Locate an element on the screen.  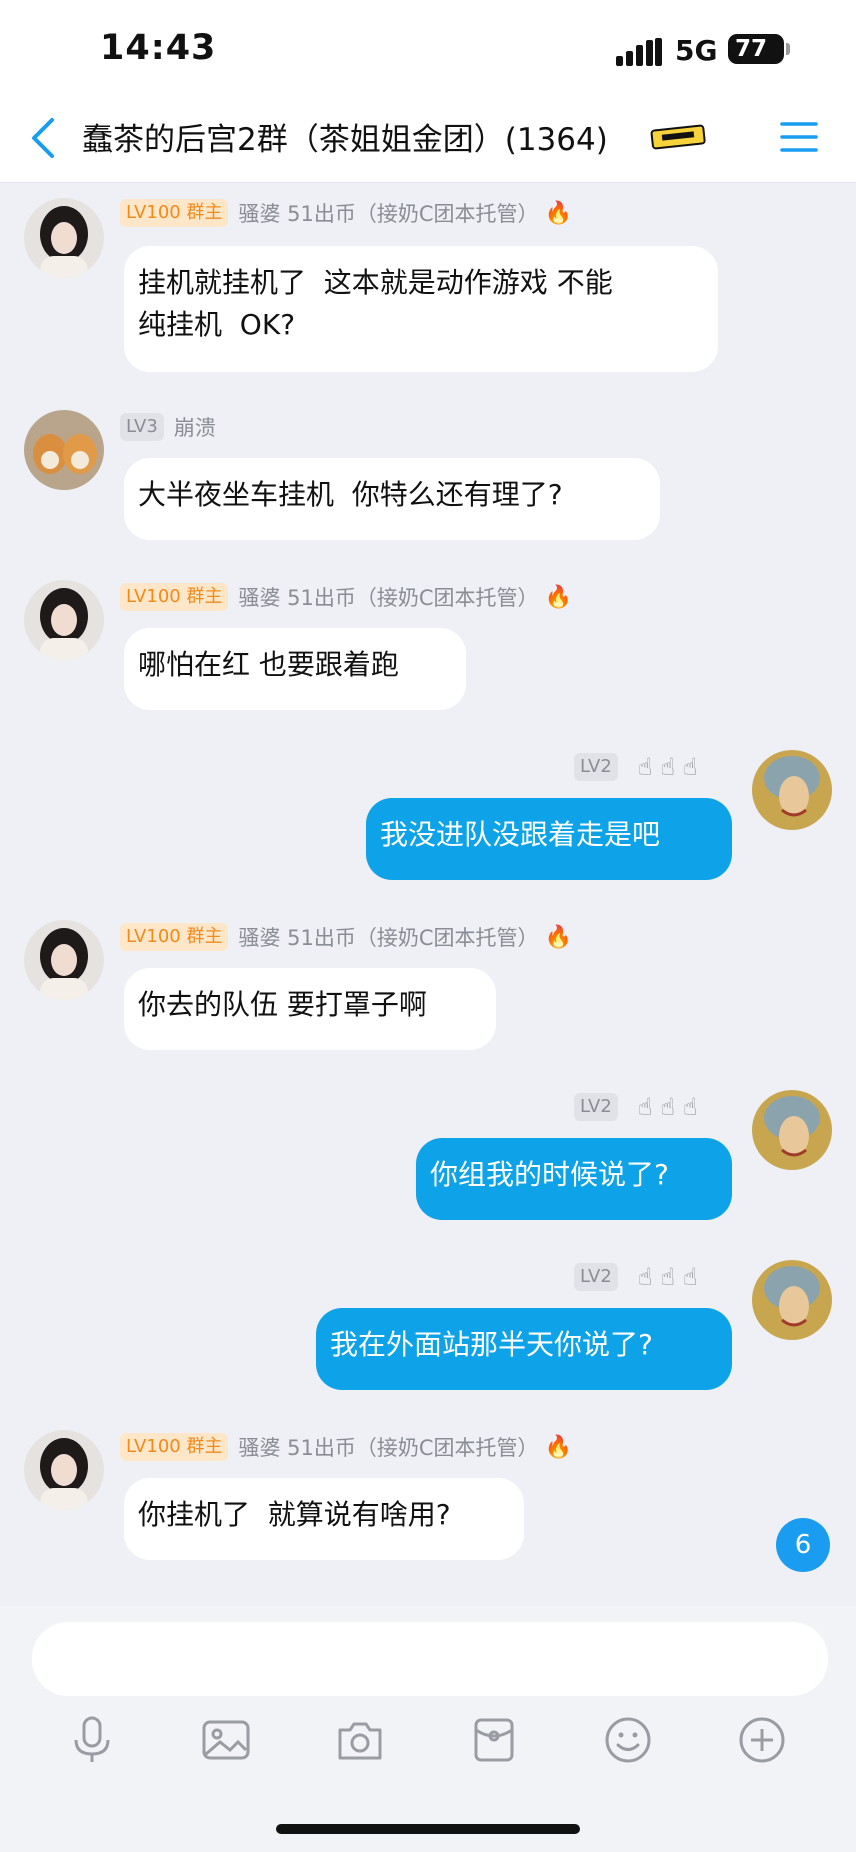
mic-icon is located at coordinates (92, 1740).